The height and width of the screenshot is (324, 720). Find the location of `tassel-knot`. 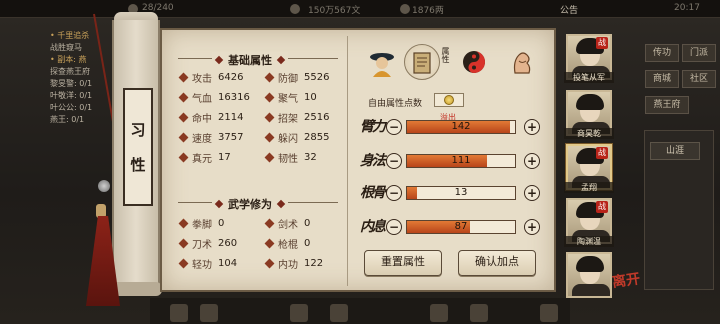

tassel-knot is located at coordinates (101, 211).